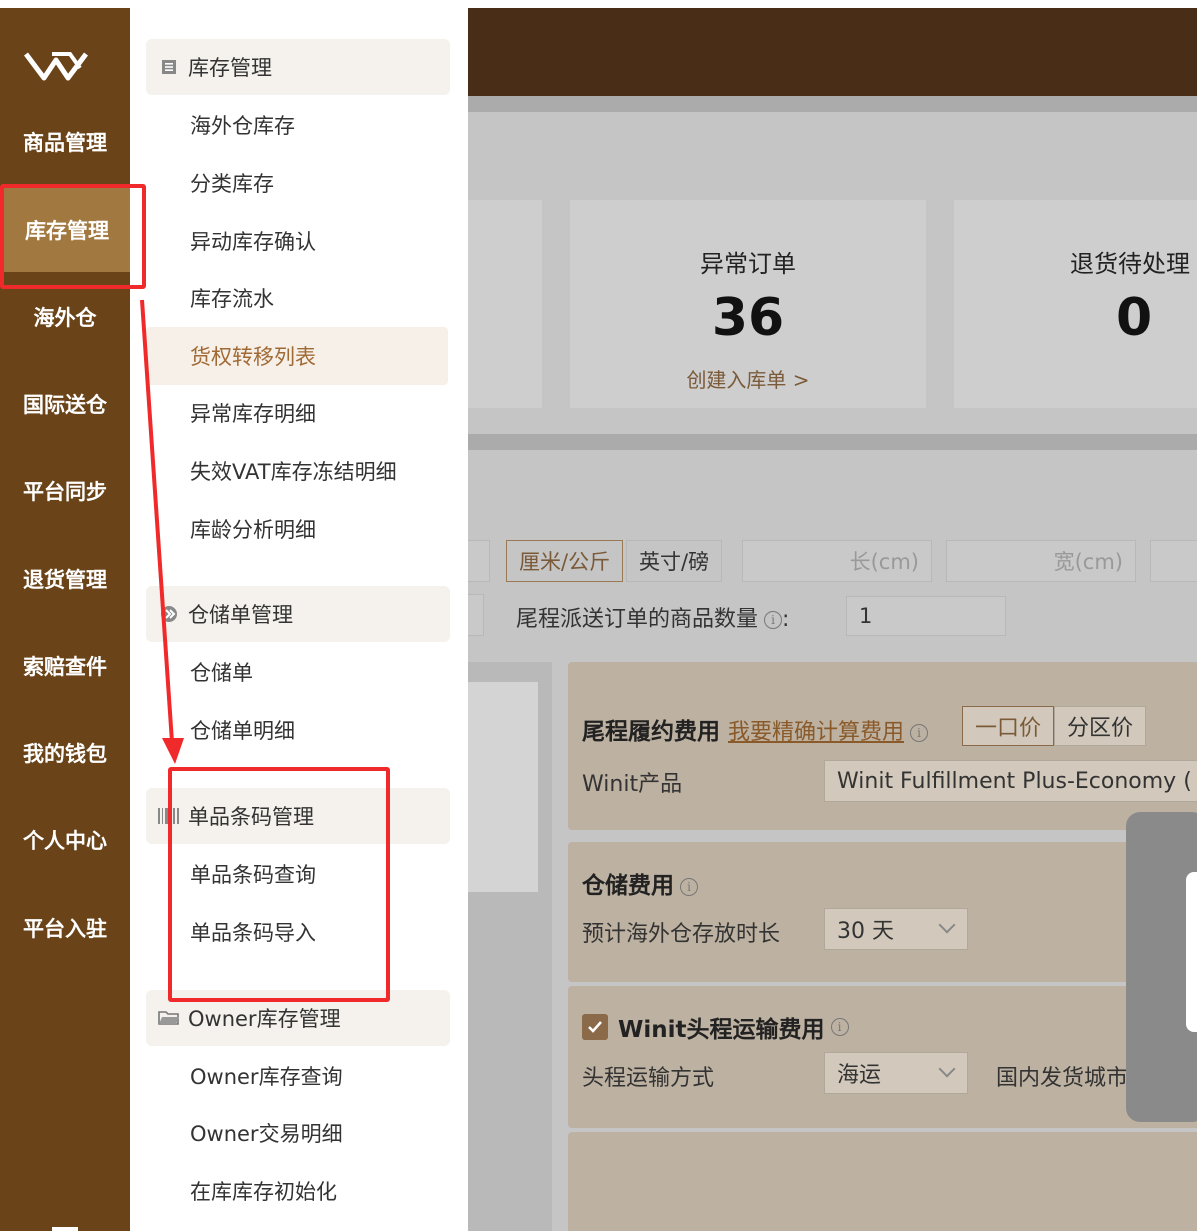  Describe the element at coordinates (320, 471) in the screenshot. I see `submenu-item-vat-frozen: 失效VAT库存冻结明细` at that location.